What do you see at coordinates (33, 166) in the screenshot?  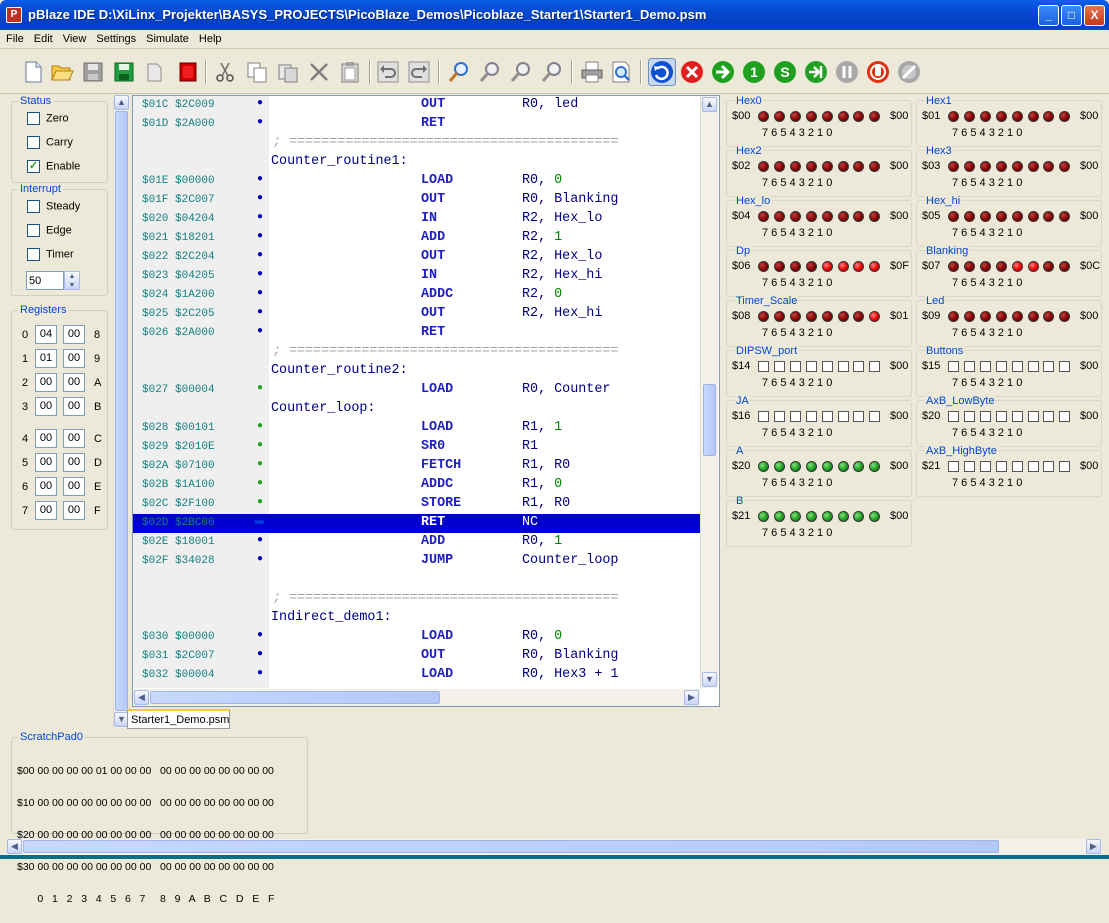 I see `enable-check-box: ✓` at bounding box center [33, 166].